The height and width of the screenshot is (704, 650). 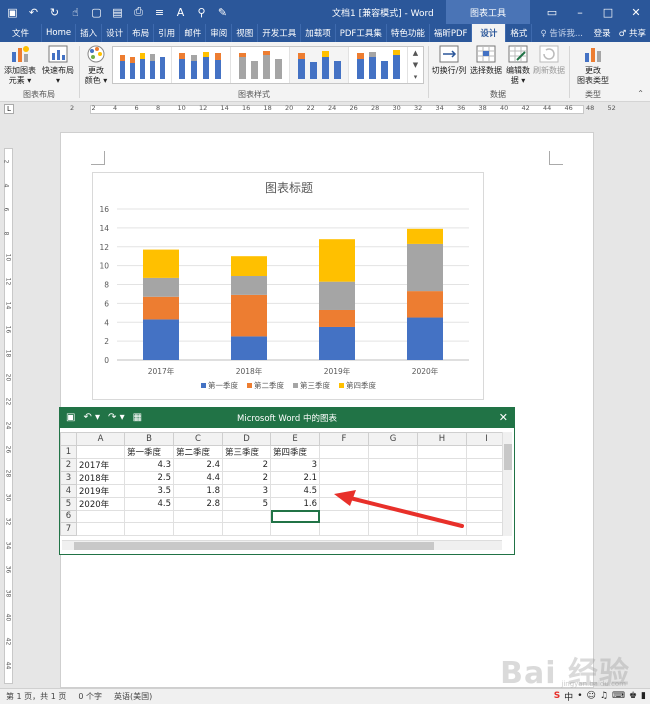 I want to click on sheet-cell: 第二季度, so click(x=198, y=451).